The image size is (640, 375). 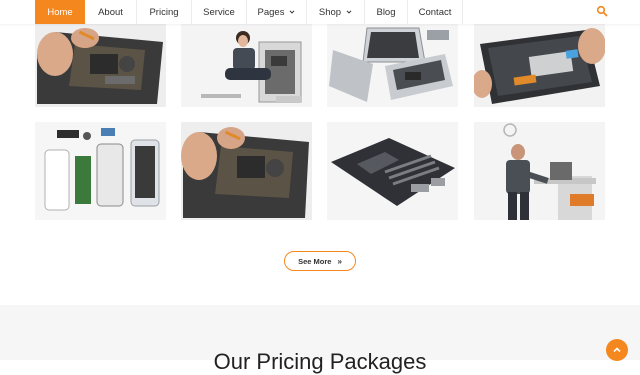 What do you see at coordinates (602, 11) in the screenshot?
I see `search-icon` at bounding box center [602, 11].